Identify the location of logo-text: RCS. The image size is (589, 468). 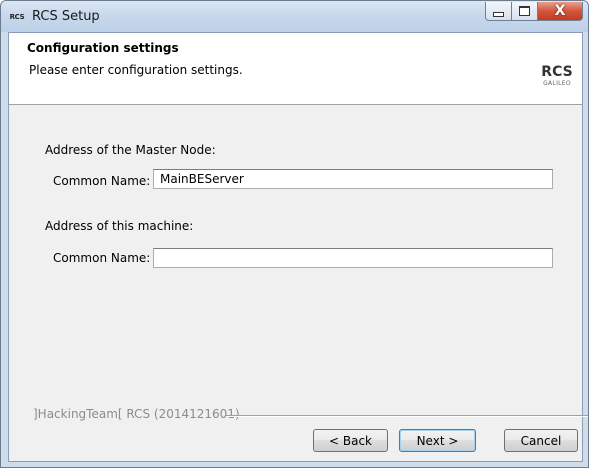
(557, 72).